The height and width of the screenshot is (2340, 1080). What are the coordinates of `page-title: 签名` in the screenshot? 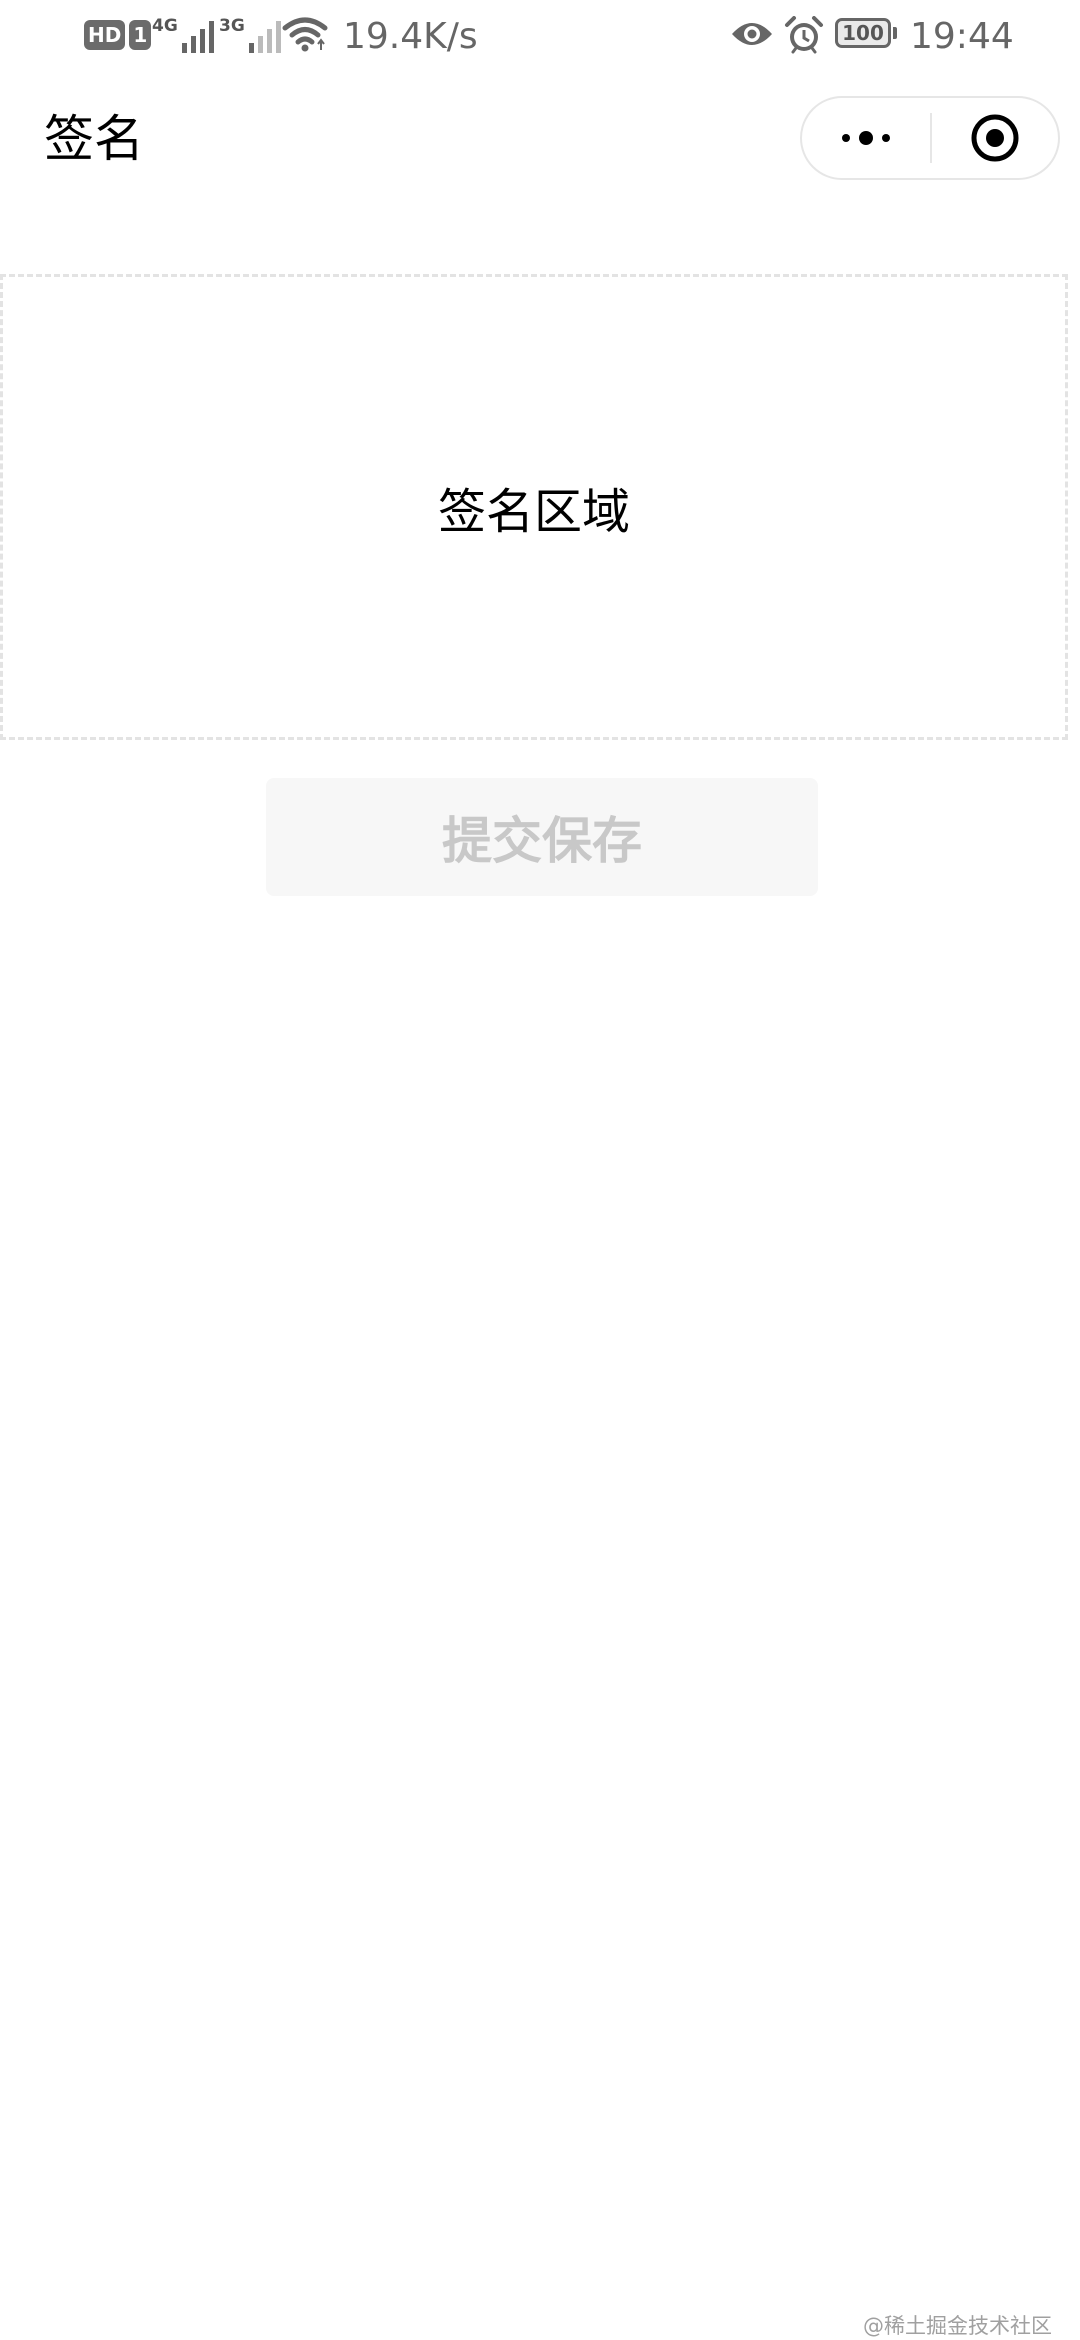 It's located at (94, 139).